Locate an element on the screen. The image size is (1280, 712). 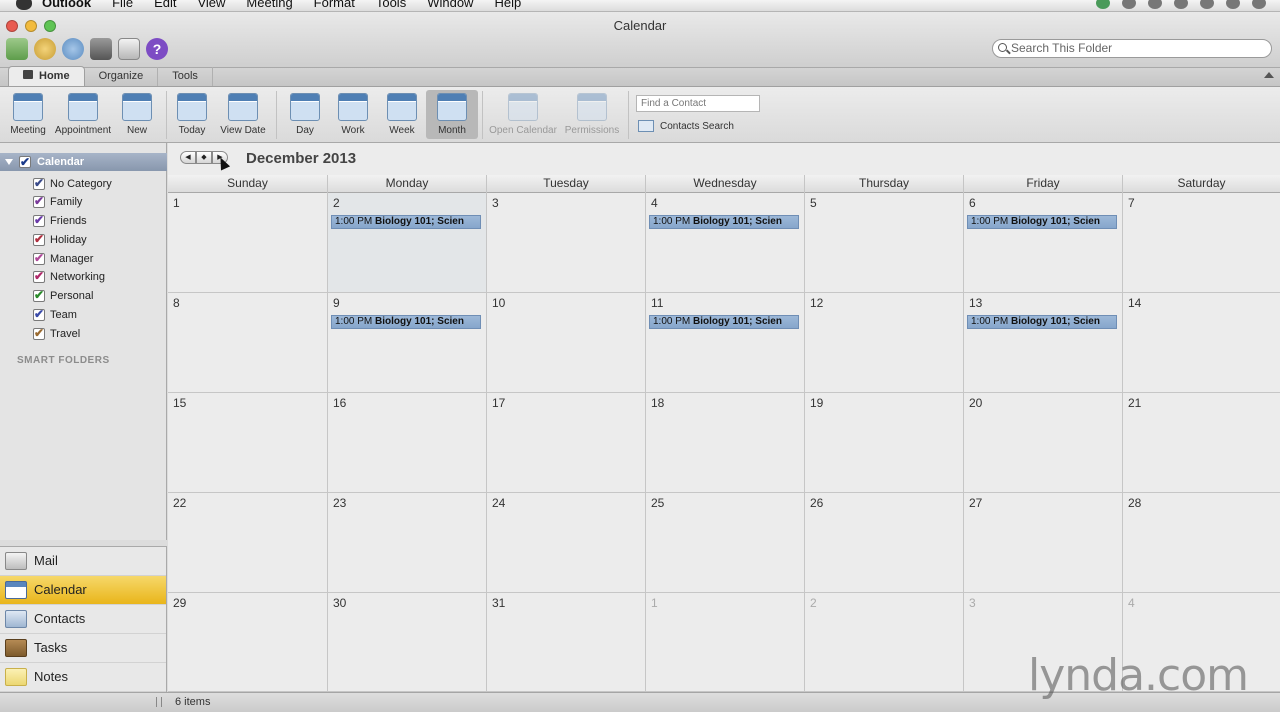
day-cell: 7 is located at coordinates (1201, 243).